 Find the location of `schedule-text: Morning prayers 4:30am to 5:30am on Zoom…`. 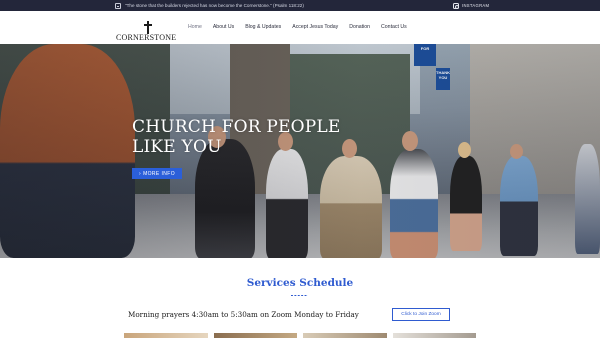

schedule-text: Morning prayers 4:30am to 5:30am on Zoom… is located at coordinates (243, 314).